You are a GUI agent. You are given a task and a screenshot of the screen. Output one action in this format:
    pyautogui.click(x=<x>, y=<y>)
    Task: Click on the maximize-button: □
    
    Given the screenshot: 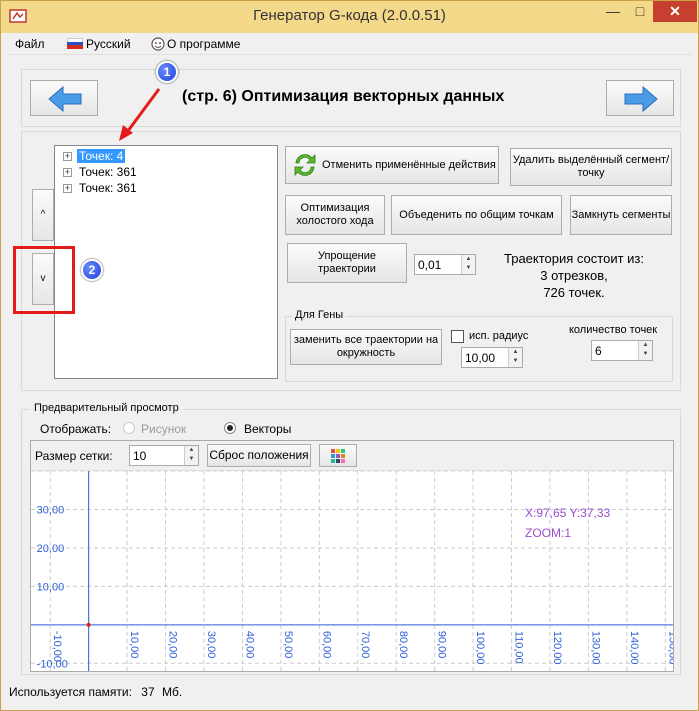 What is the action you would take?
    pyautogui.click(x=640, y=11)
    